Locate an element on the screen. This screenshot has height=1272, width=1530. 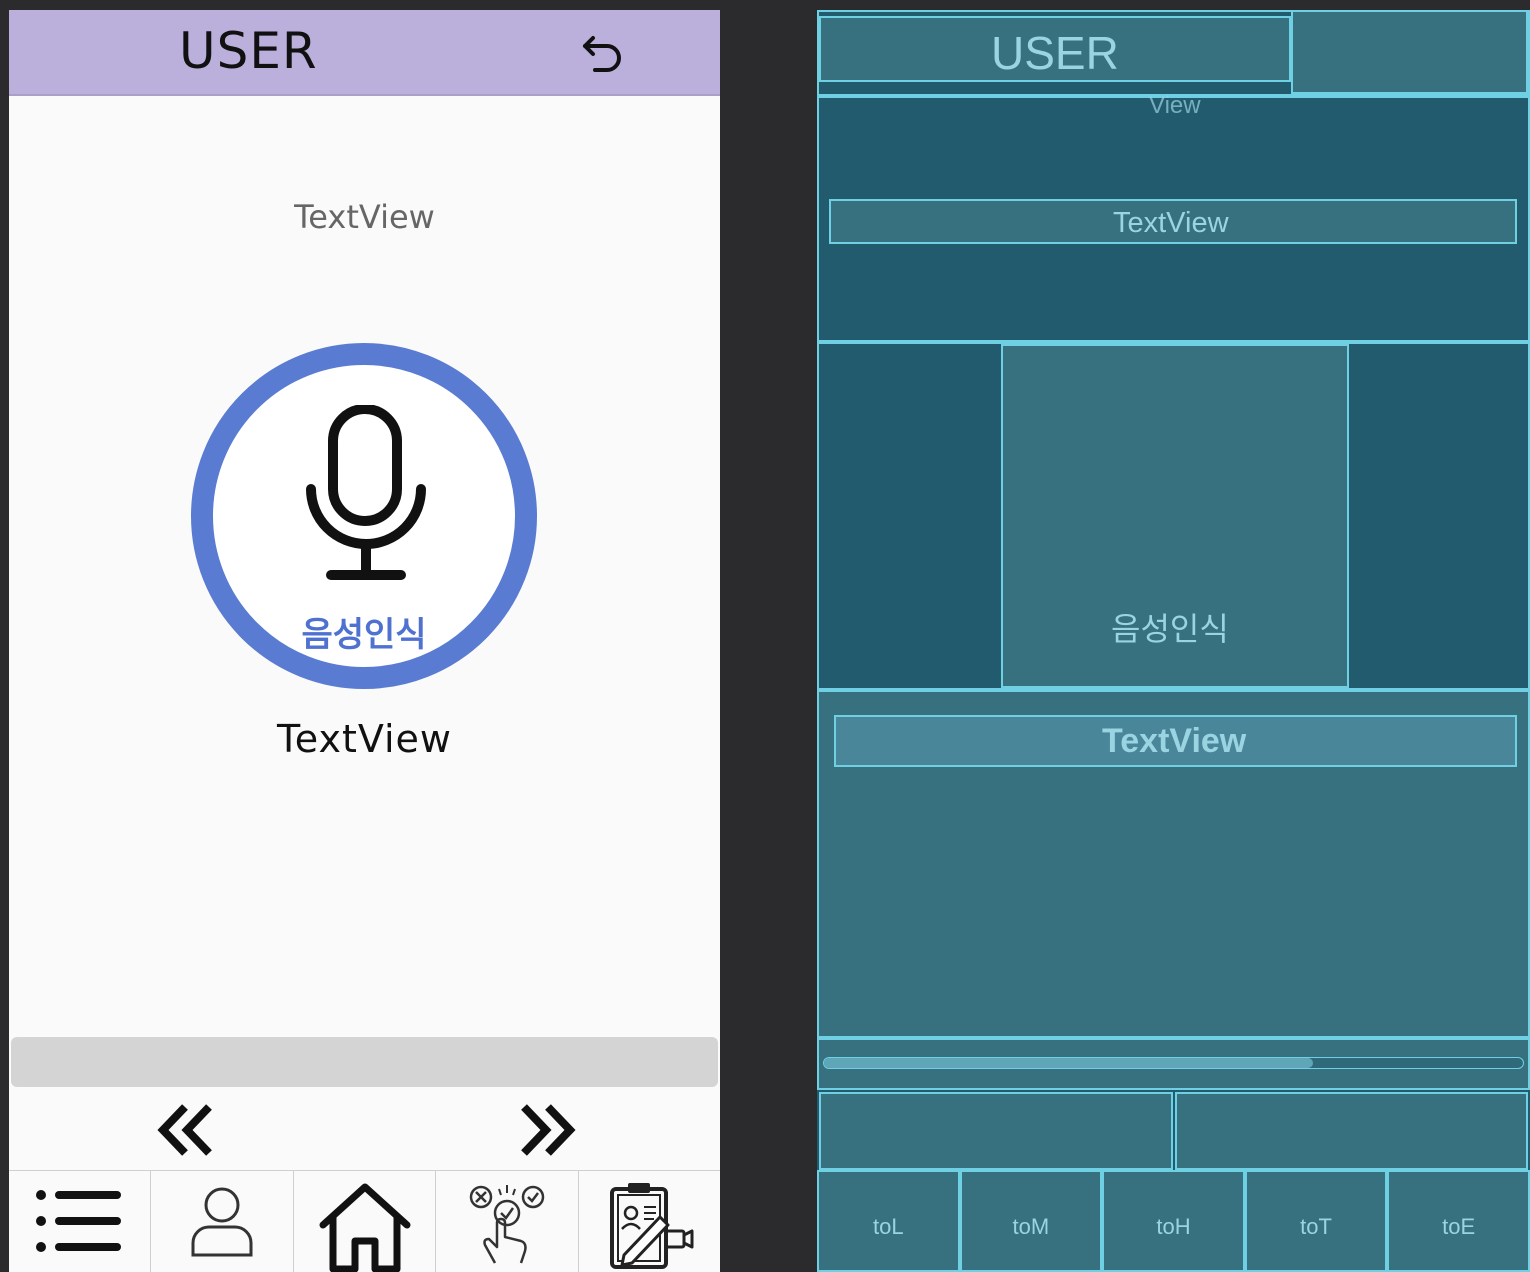
bp-header-title: USER is located at coordinates (1055, 53).